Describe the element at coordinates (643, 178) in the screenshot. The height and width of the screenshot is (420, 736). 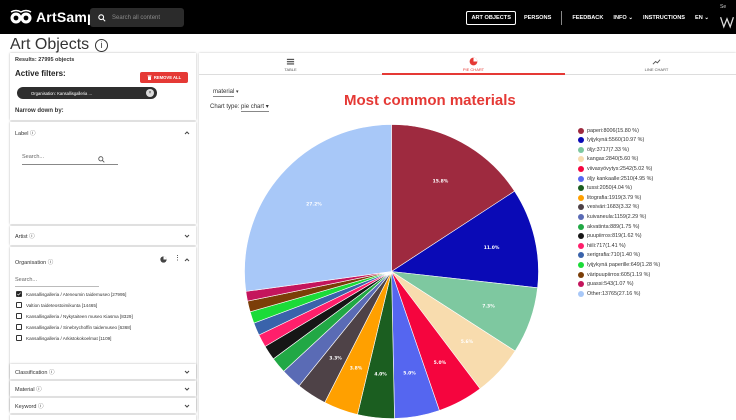
I see `legend-percent: 4.95 %` at that location.